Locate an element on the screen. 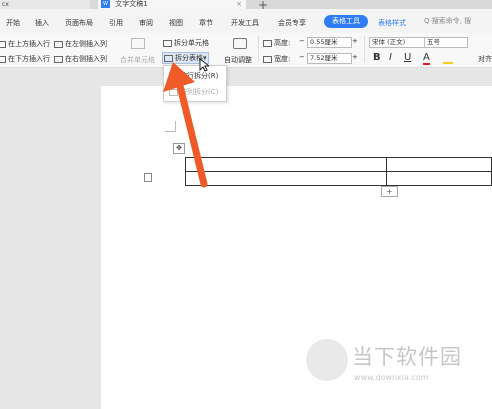  font-name-select: 宋体 (正文) is located at coordinates (397, 42).